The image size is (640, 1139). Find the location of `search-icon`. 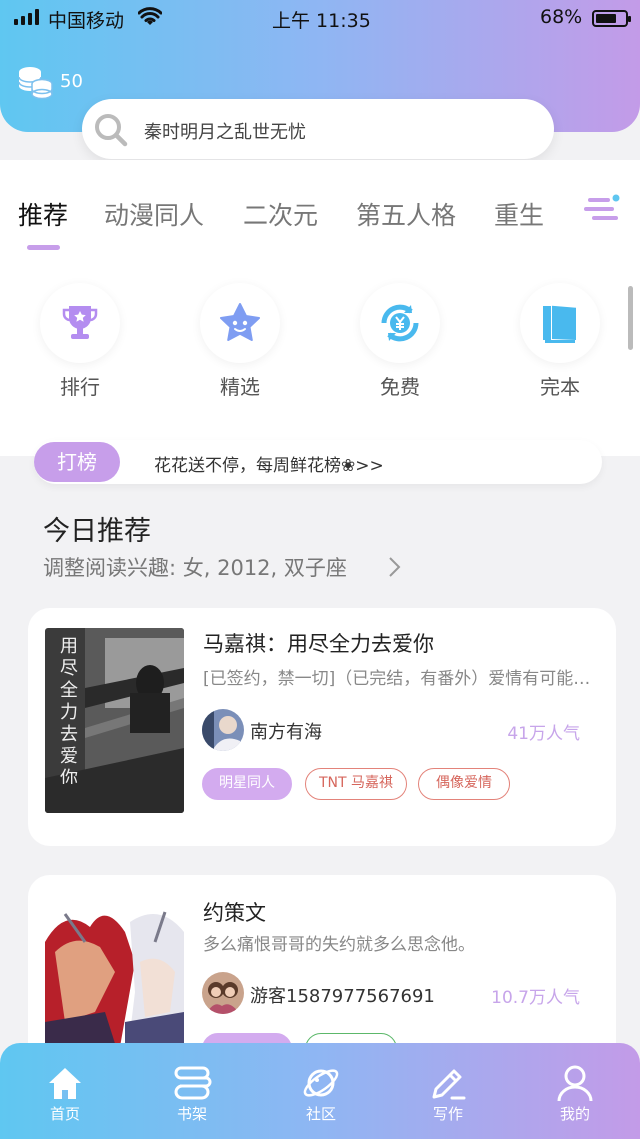

search-icon is located at coordinates (111, 130).